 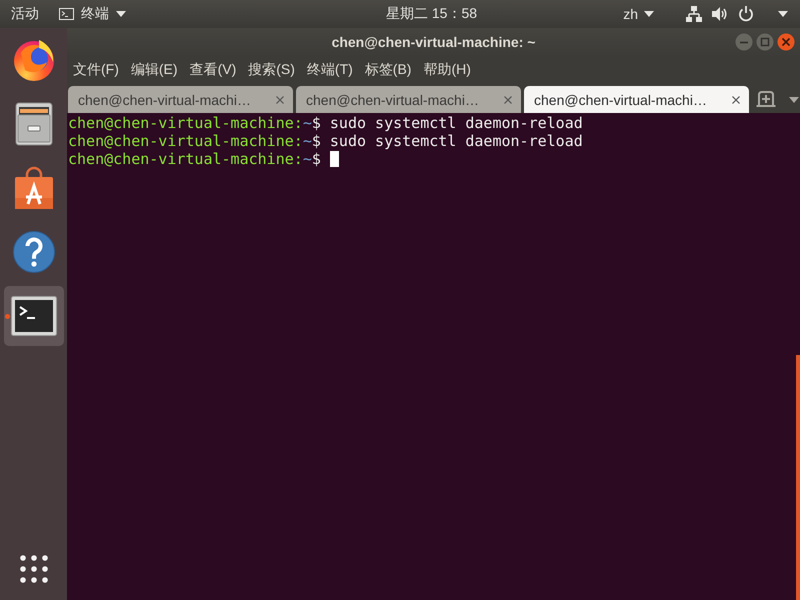 What do you see at coordinates (766, 99) in the screenshot?
I see `new-tab-icon` at bounding box center [766, 99].